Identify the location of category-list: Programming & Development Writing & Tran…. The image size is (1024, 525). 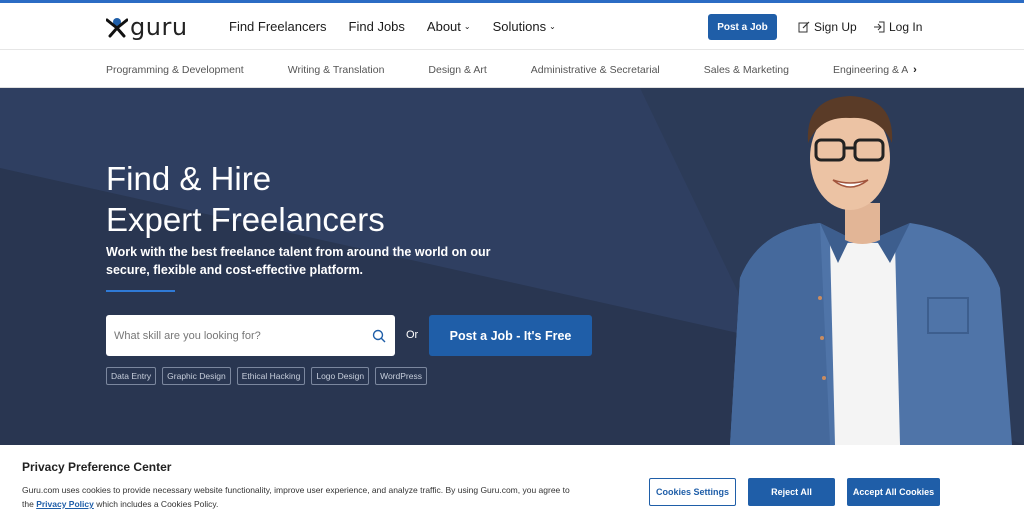
(507, 69).